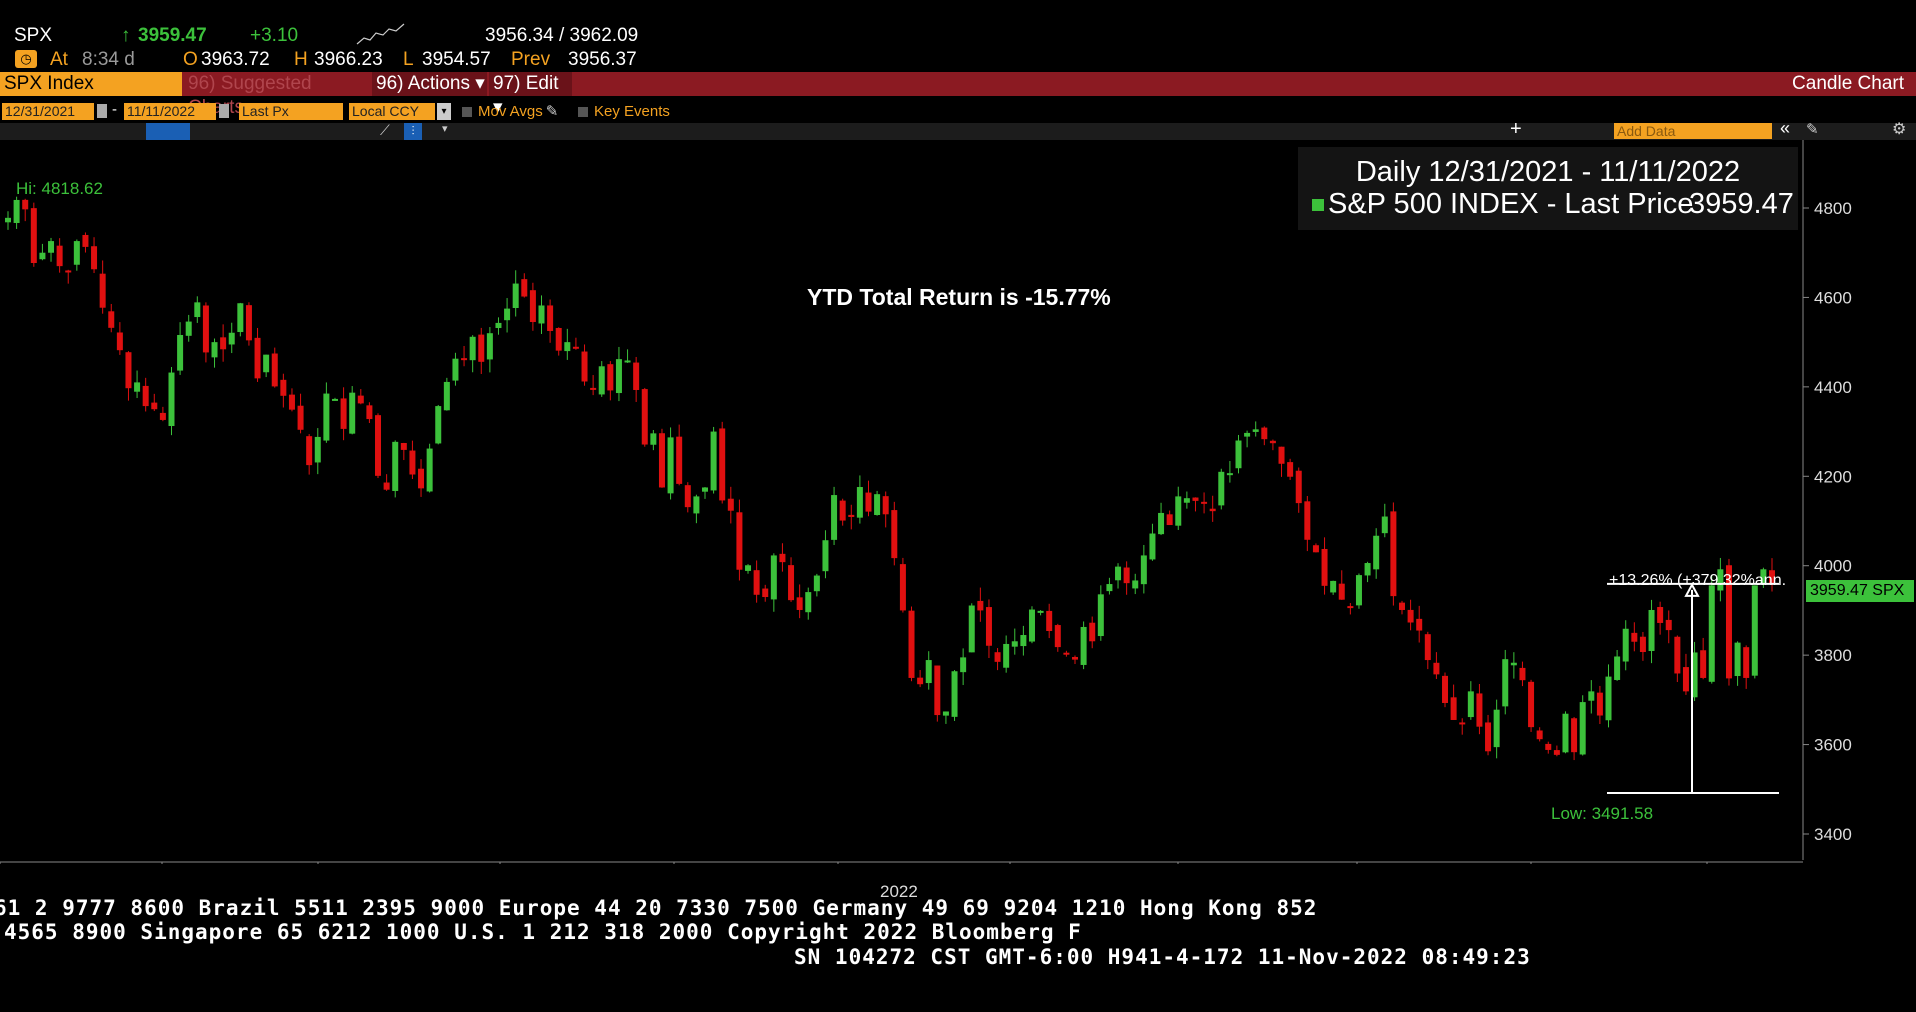 This screenshot has height=1012, width=1916. Describe the element at coordinates (1833, 387) in the screenshot. I see `y-tick-label: 4400` at that location.